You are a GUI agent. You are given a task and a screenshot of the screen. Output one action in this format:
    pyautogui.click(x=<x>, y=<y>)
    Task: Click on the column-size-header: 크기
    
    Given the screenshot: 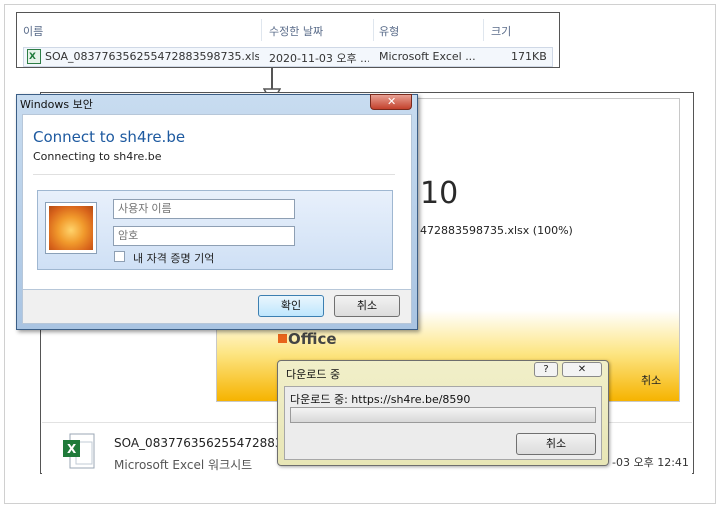 What is the action you would take?
    pyautogui.click(x=501, y=31)
    